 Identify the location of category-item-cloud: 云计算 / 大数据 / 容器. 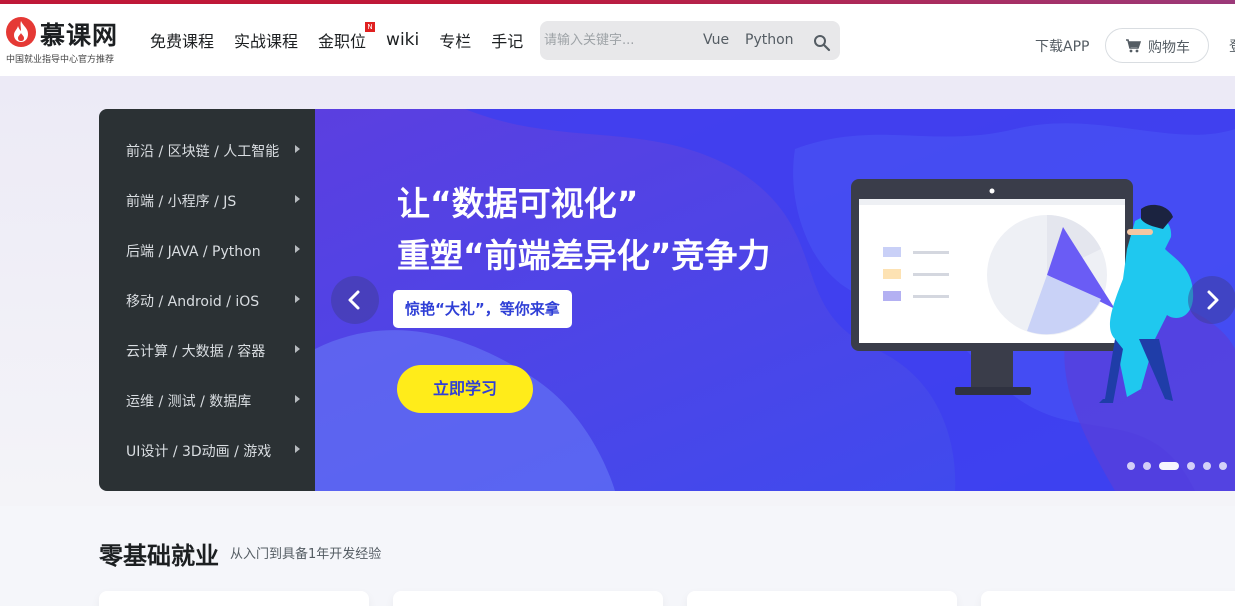
(207, 351).